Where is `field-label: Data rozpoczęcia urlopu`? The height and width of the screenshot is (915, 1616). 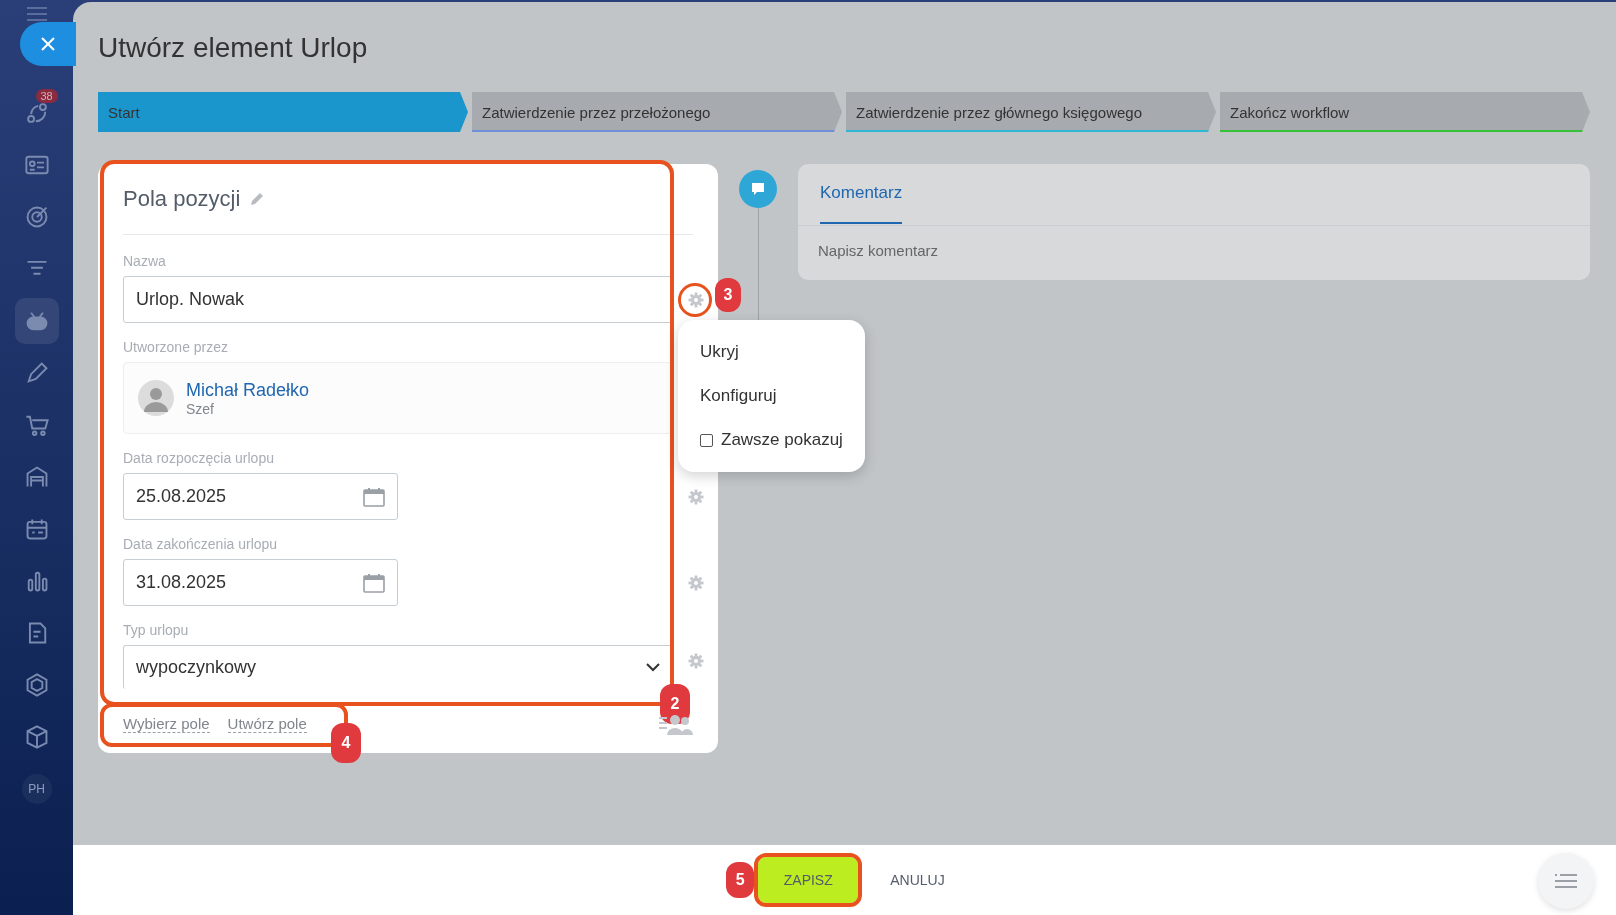 field-label: Data rozpoczęcia urlopu is located at coordinates (199, 458).